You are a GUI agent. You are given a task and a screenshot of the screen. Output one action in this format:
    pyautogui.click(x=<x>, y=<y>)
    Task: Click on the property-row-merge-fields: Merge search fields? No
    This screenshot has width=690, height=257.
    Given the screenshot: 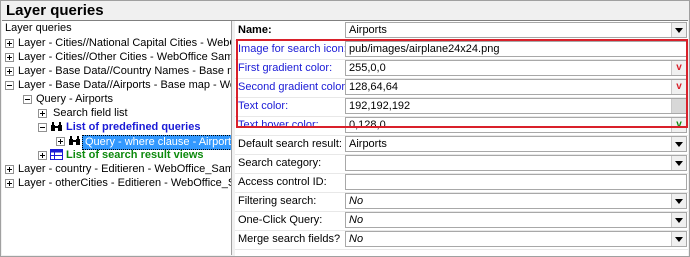 What is the action you would take?
    pyautogui.click(x=461, y=240)
    